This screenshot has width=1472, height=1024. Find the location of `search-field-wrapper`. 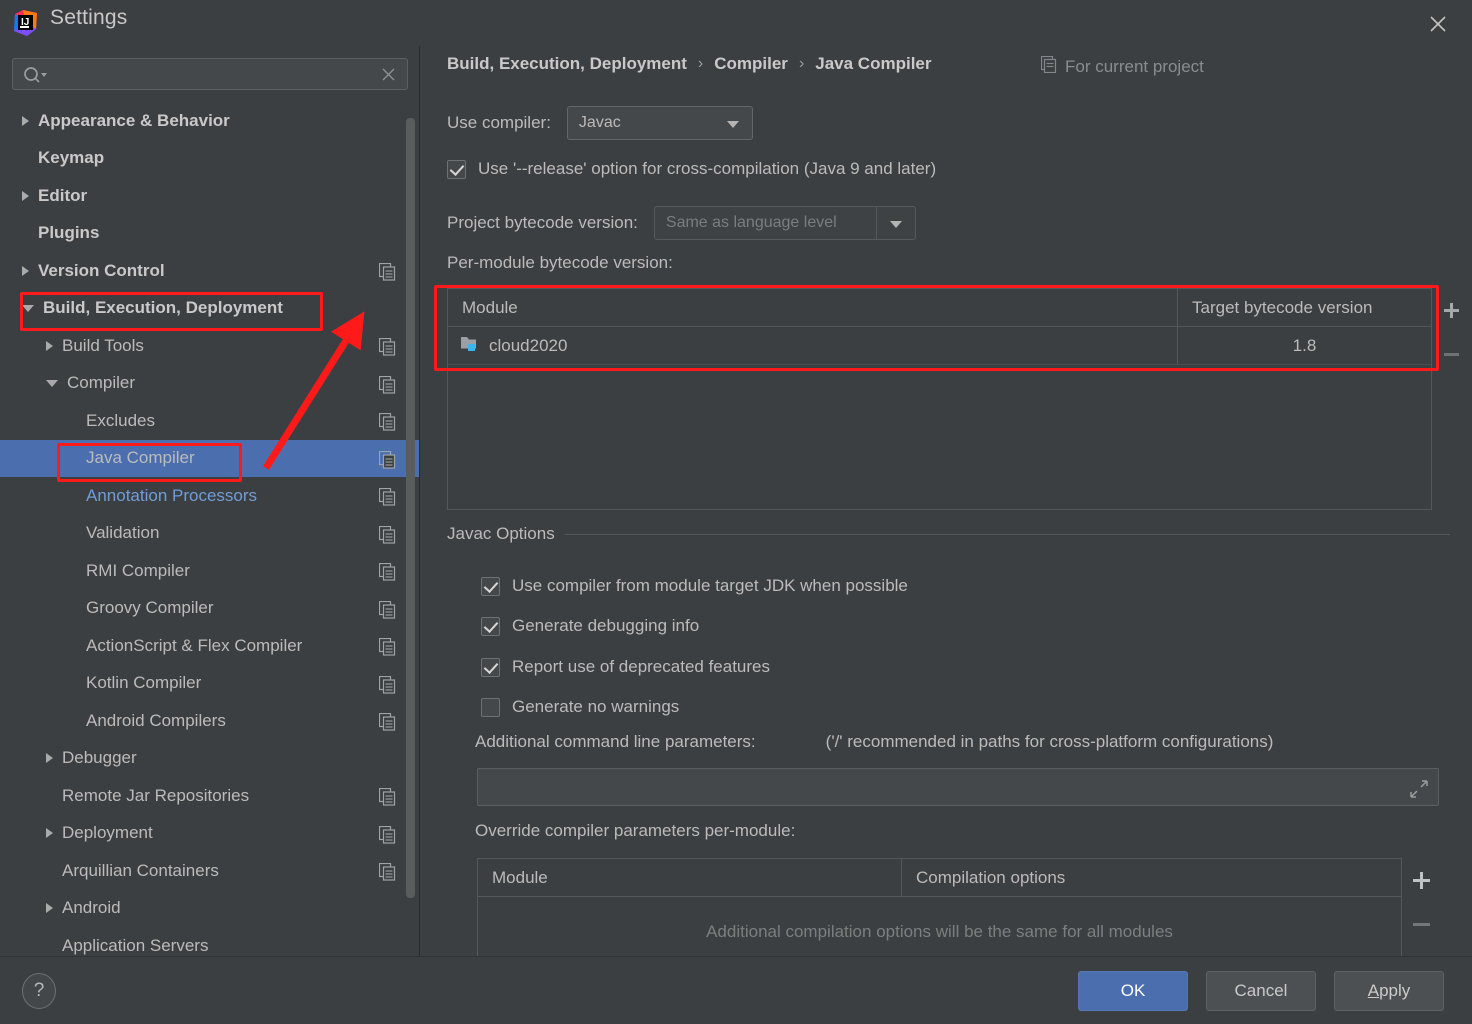

search-field-wrapper is located at coordinates (210, 74).